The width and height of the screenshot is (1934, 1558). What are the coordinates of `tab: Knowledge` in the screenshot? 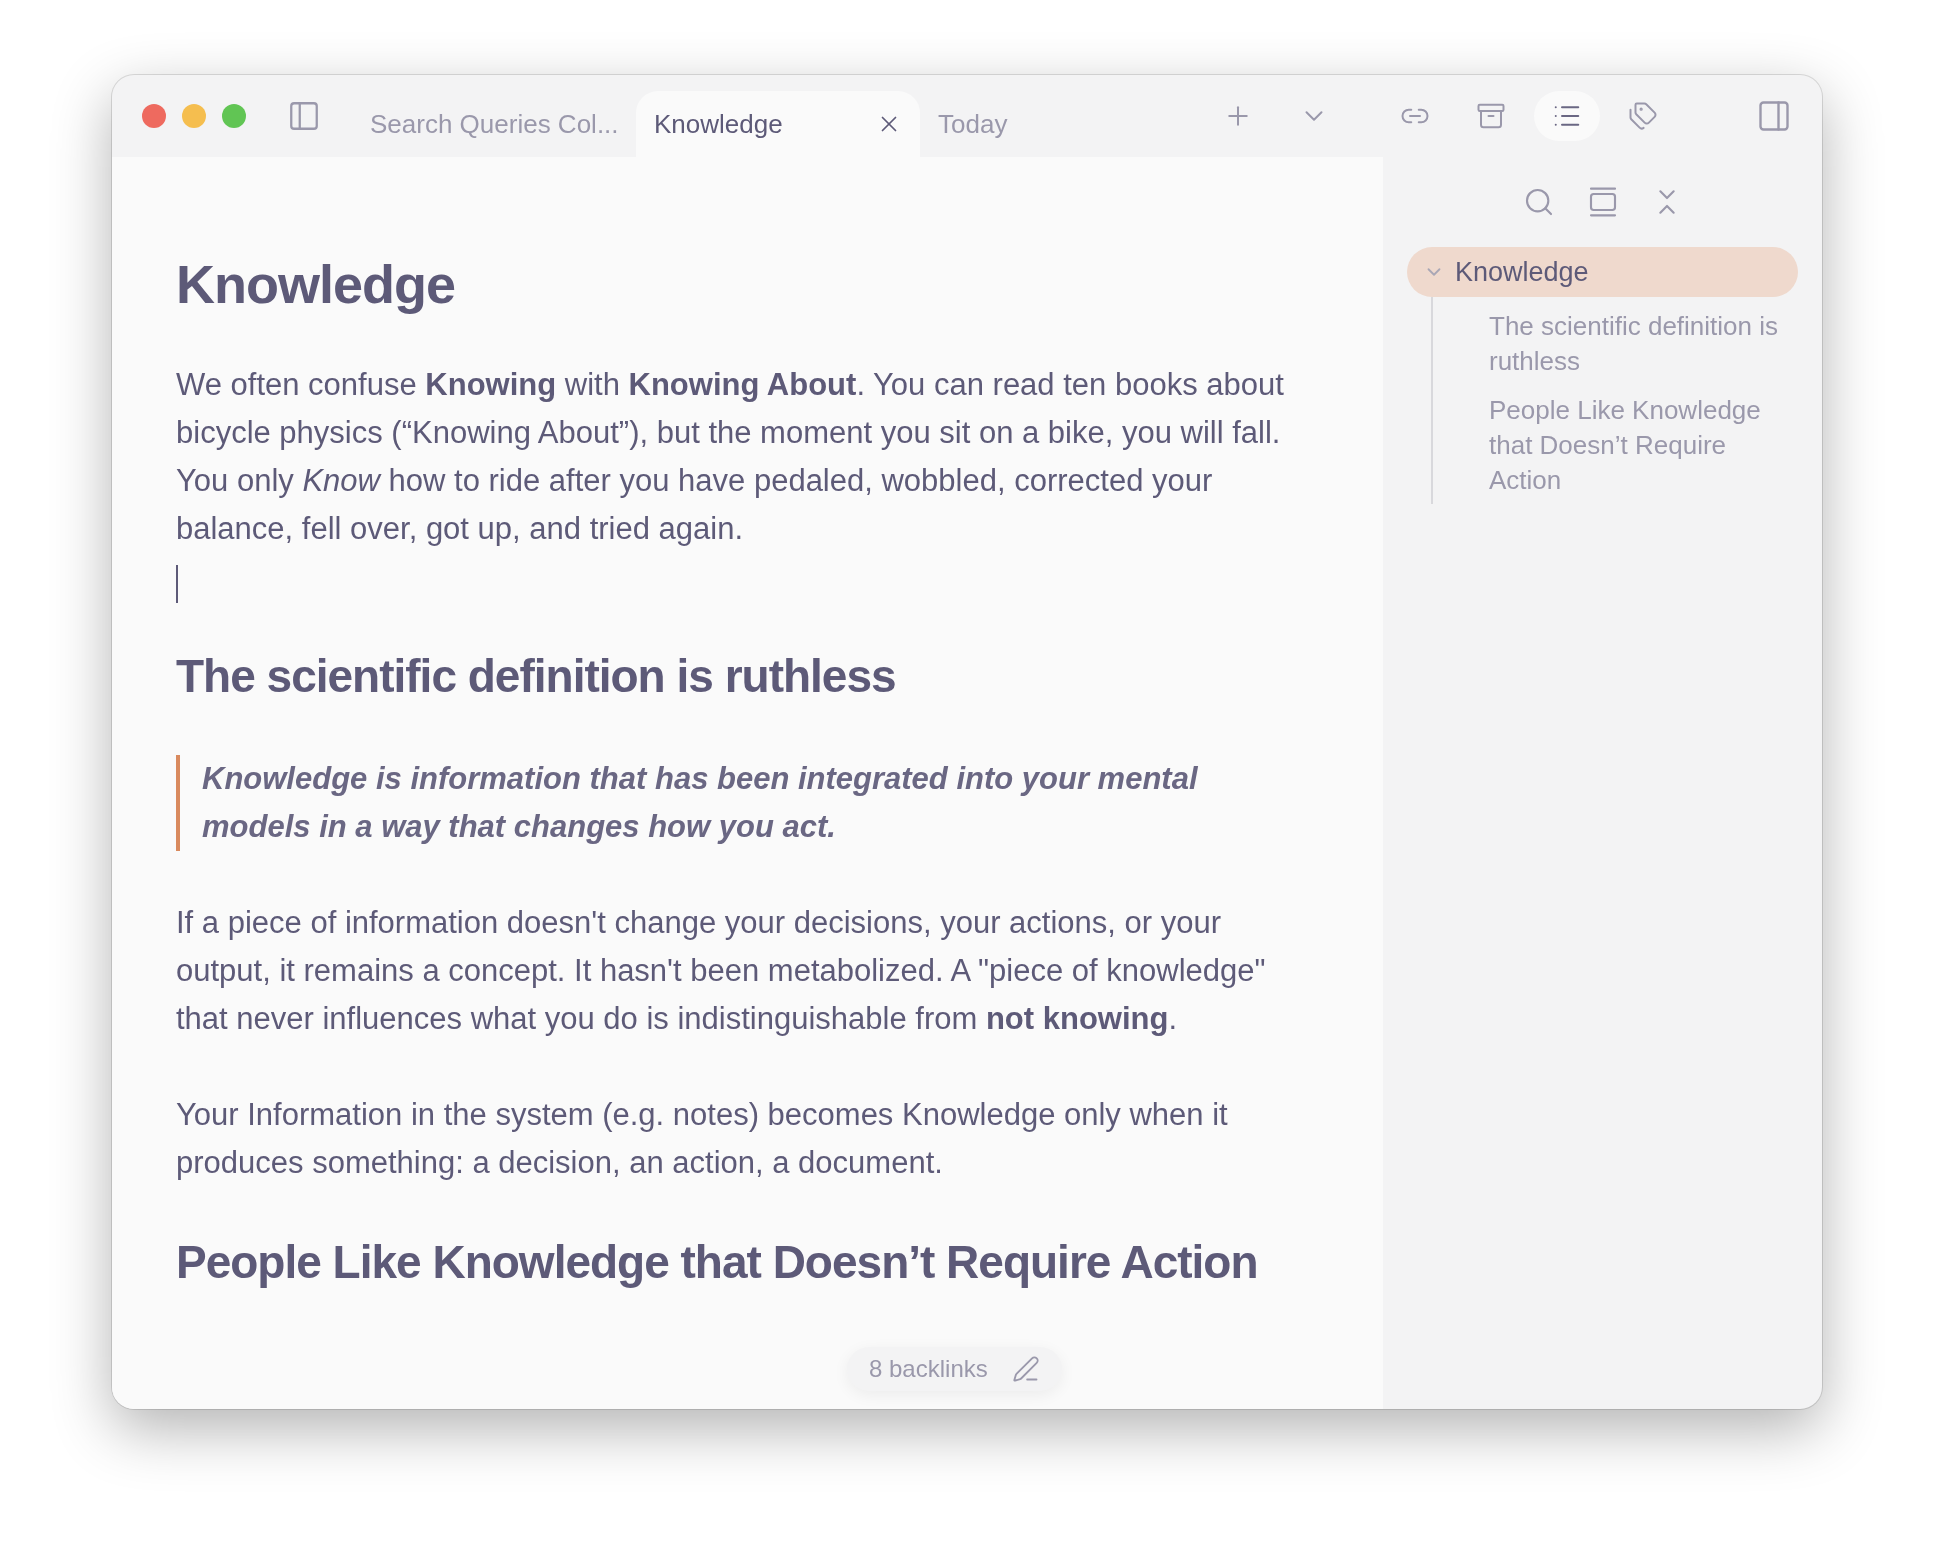 It's located at (778, 124).